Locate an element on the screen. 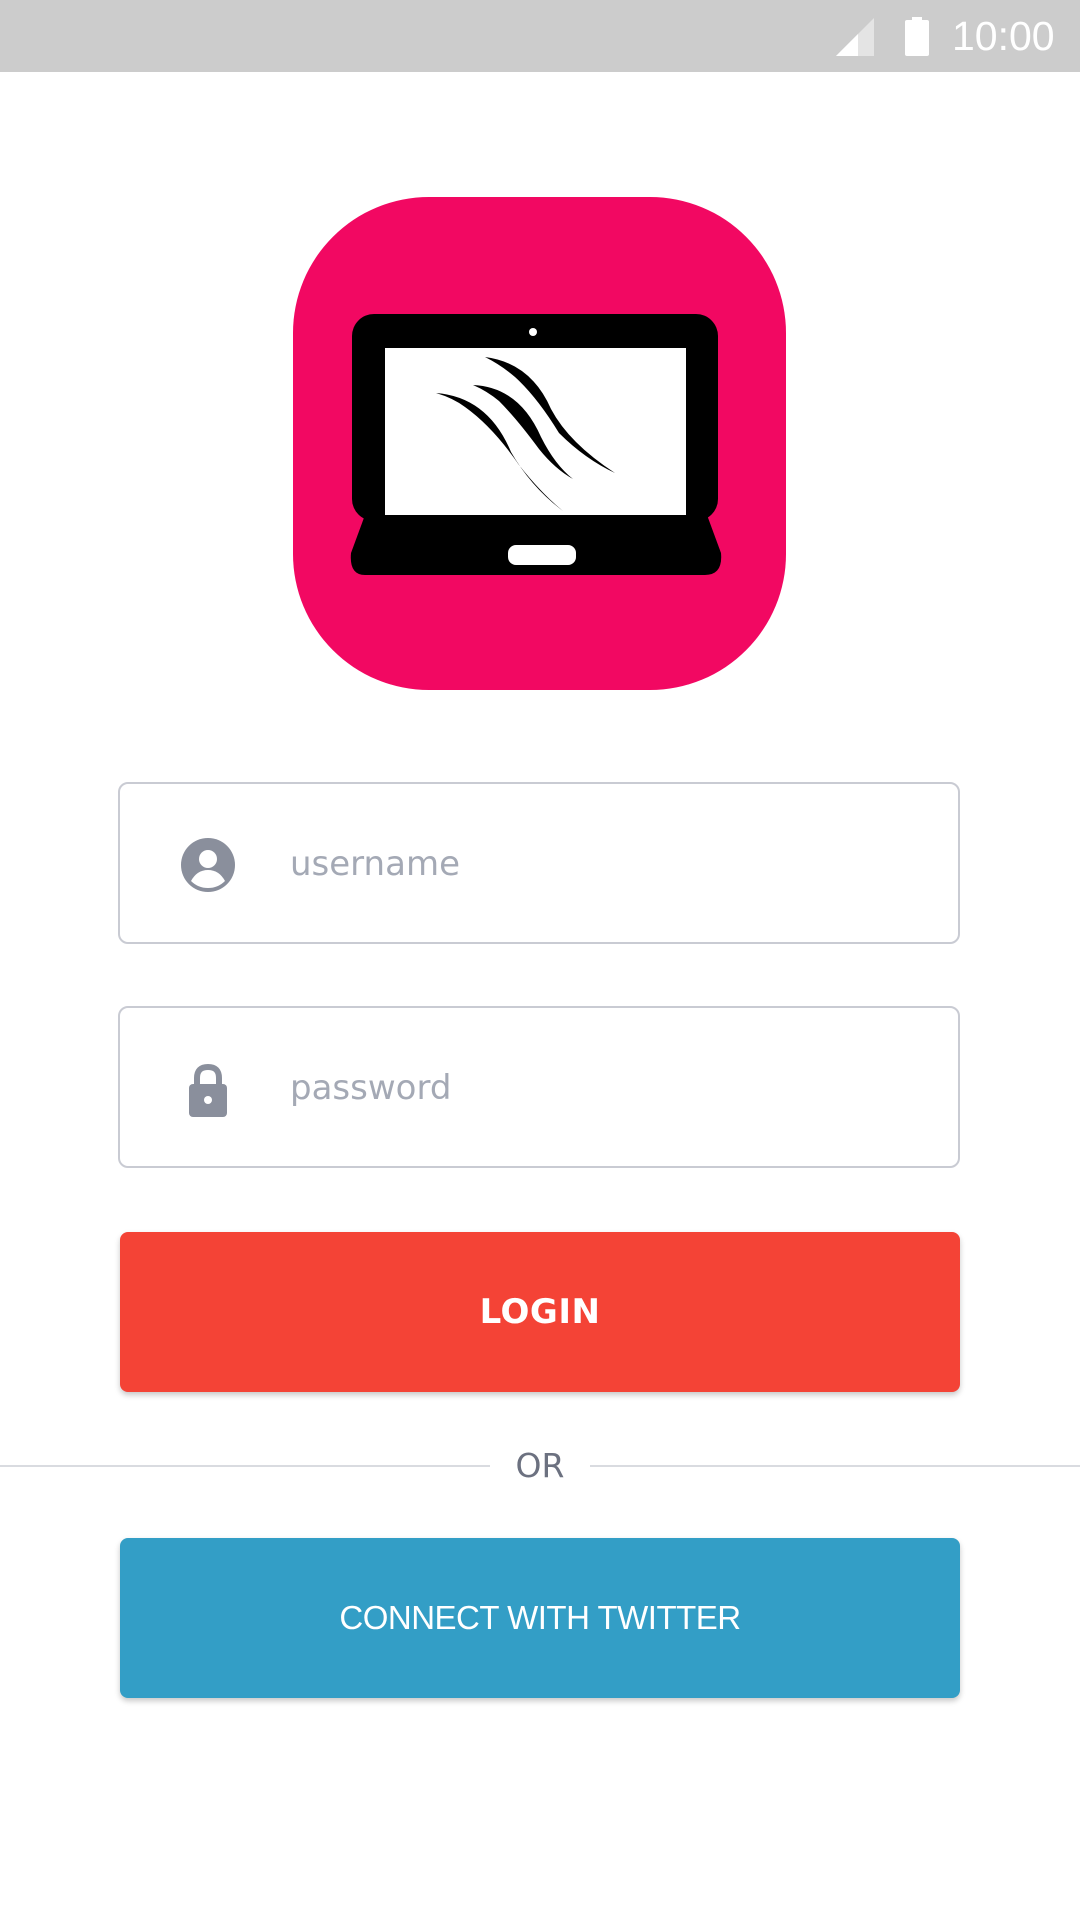 The height and width of the screenshot is (1920, 1080). account-circle-icon is located at coordinates (208, 865).